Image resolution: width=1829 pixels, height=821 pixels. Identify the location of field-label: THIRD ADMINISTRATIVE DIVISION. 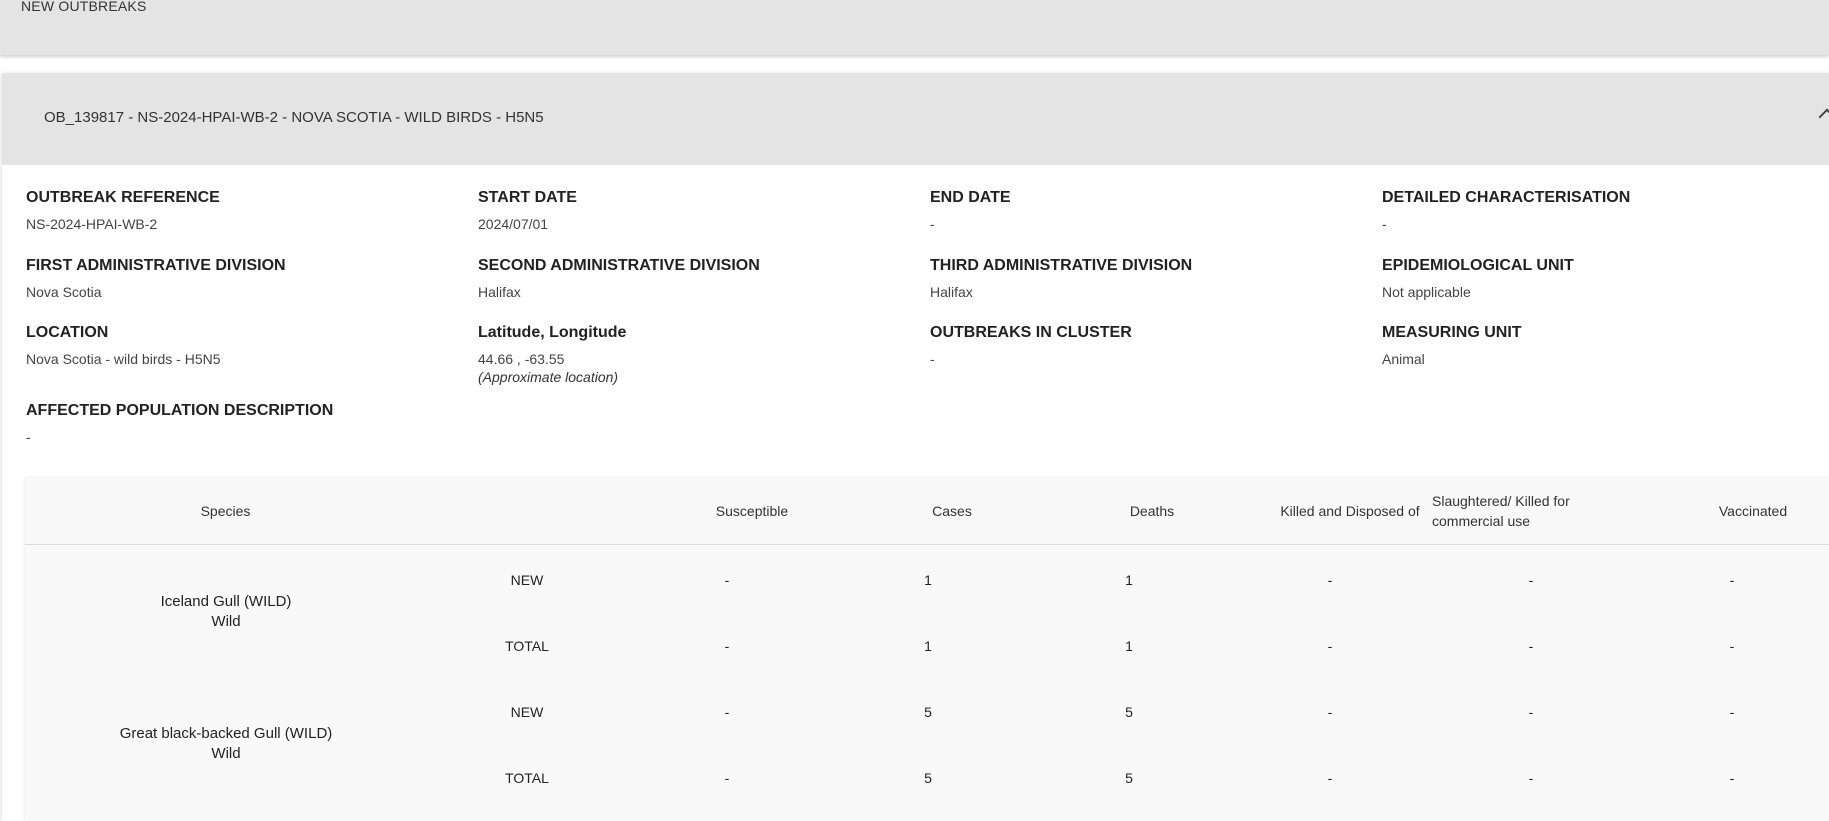
(1061, 265).